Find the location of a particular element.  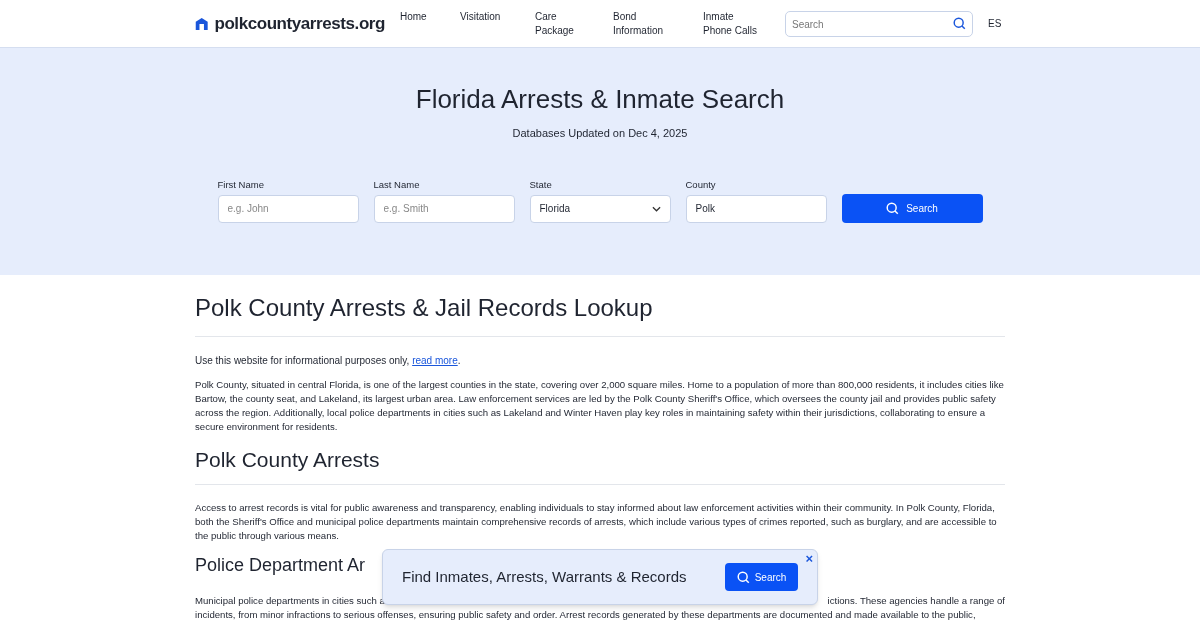

search-button: Search is located at coordinates (912, 208).